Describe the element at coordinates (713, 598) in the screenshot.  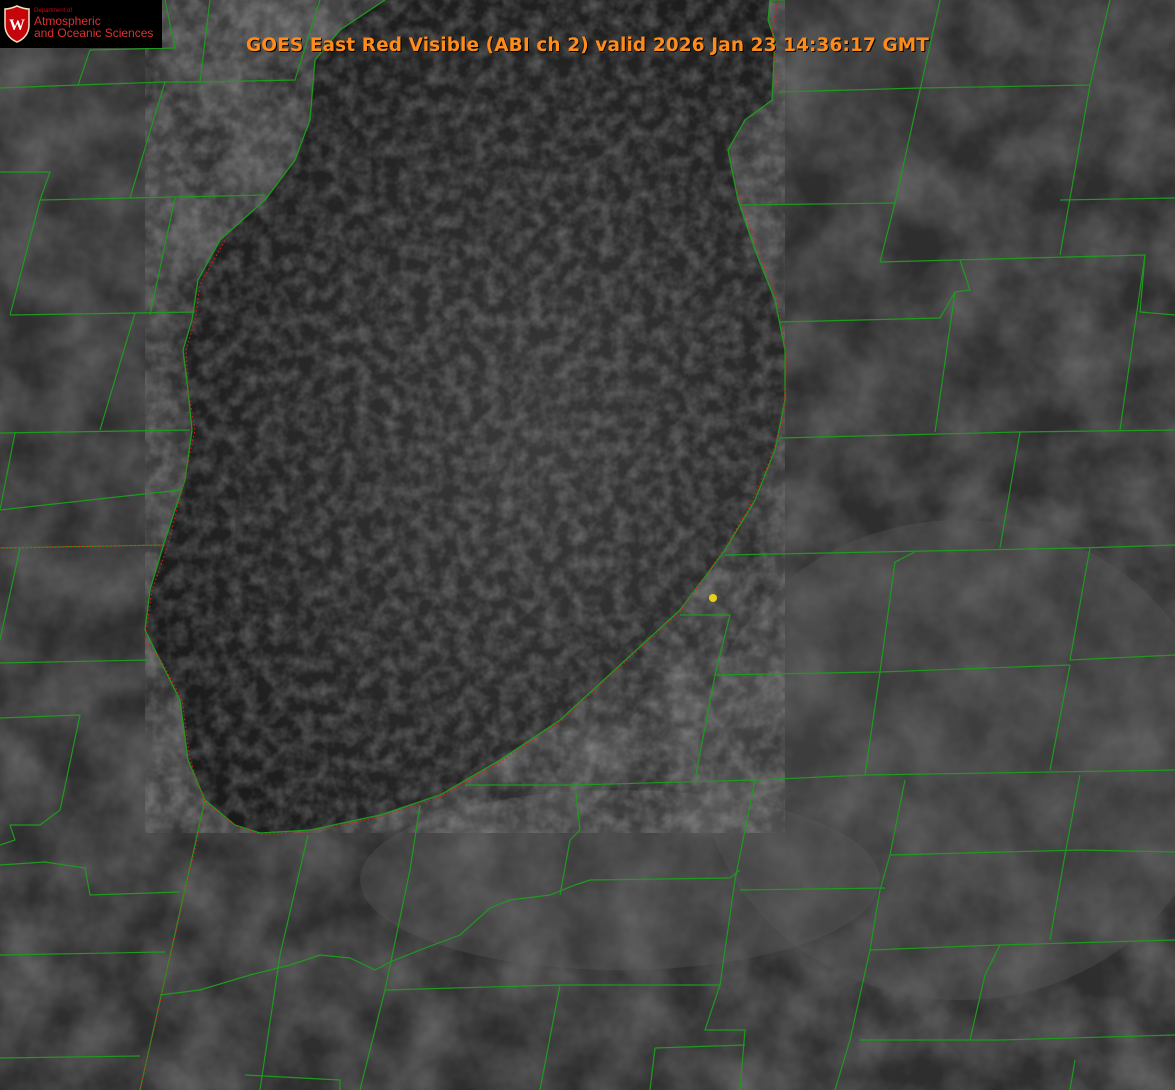
I see `location-dot-icon` at that location.